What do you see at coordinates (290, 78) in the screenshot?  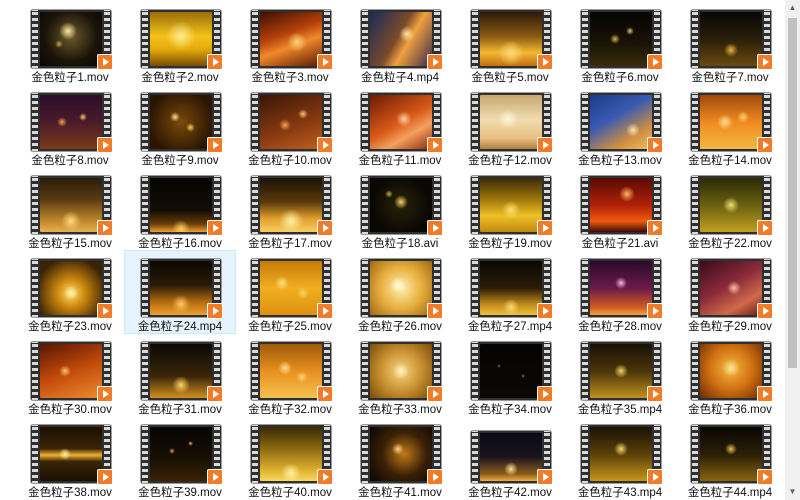 I see `file-name: 金色粒子3.mov` at bounding box center [290, 78].